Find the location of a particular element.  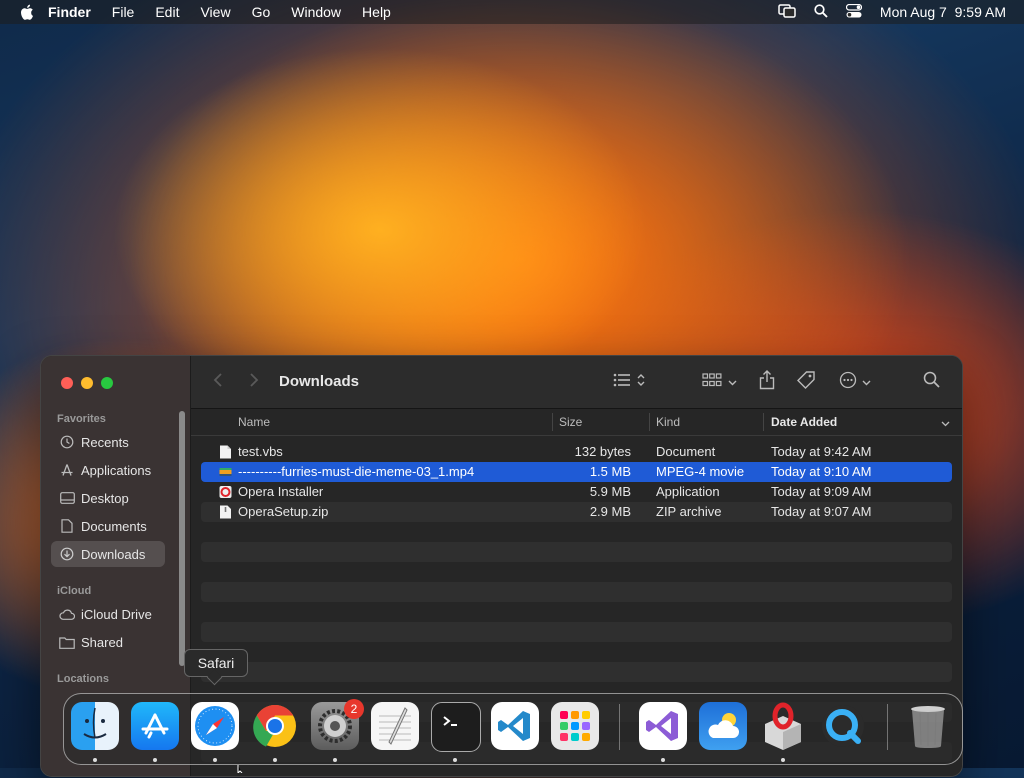

view-mode-button is located at coordinates (629, 382).